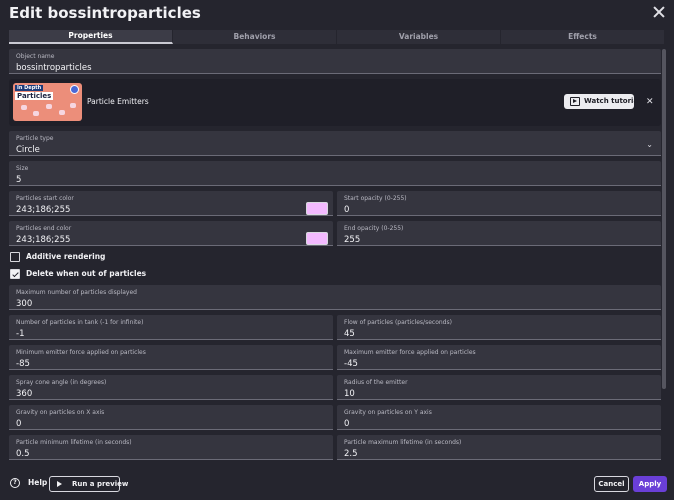 This screenshot has width=674, height=500. What do you see at coordinates (499, 233) in the screenshot?
I see `end-opacity-field: End opacity (0-255) 255` at bounding box center [499, 233].